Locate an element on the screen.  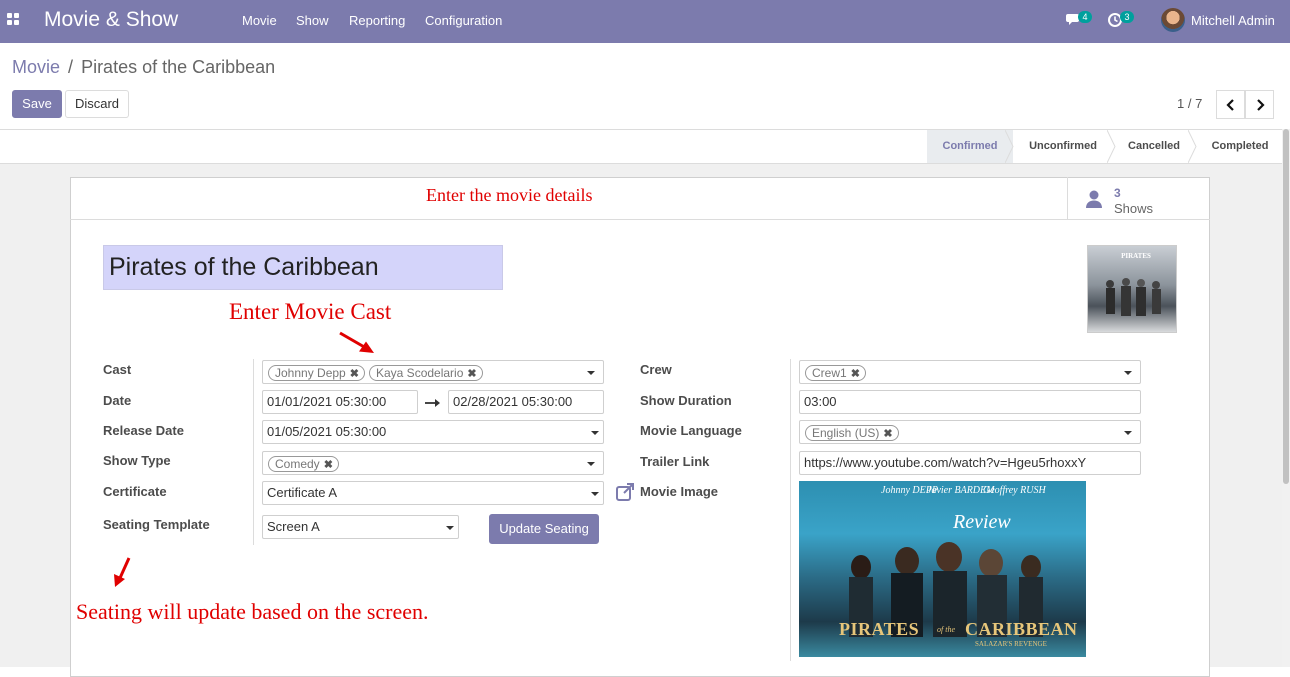
poster-review-text: Review is located at coordinates (982, 522).